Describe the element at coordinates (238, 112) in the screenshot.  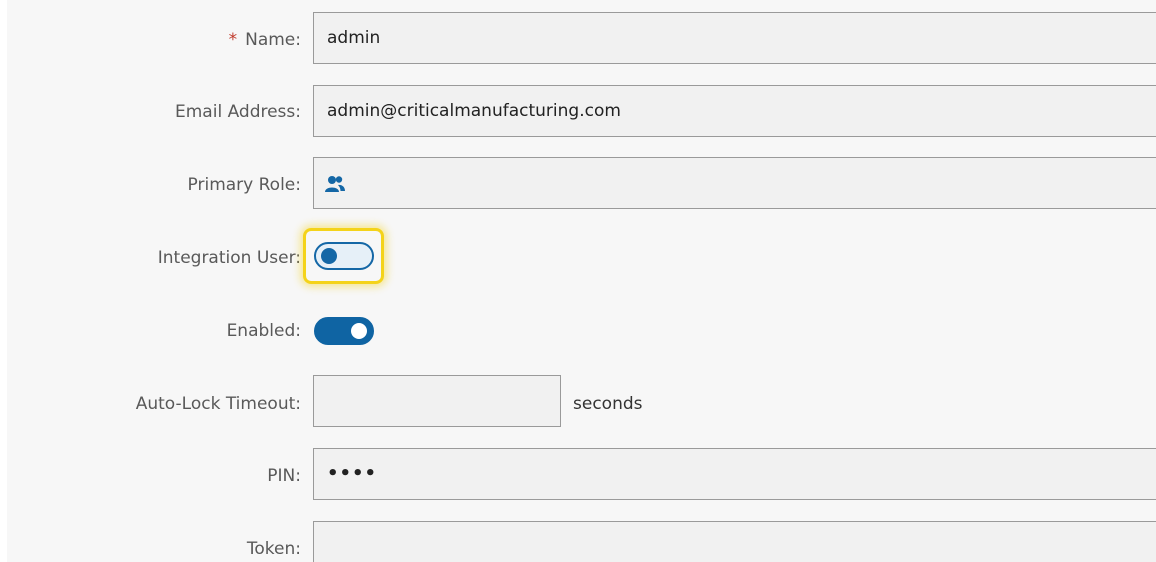
I see `email-label: Email Address:` at that location.